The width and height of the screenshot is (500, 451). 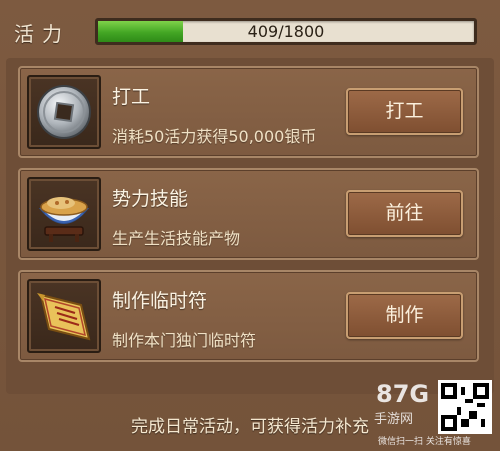 I want to click on watermark-caption: 微信扫一扫 关注有惊喜, so click(x=424, y=442).